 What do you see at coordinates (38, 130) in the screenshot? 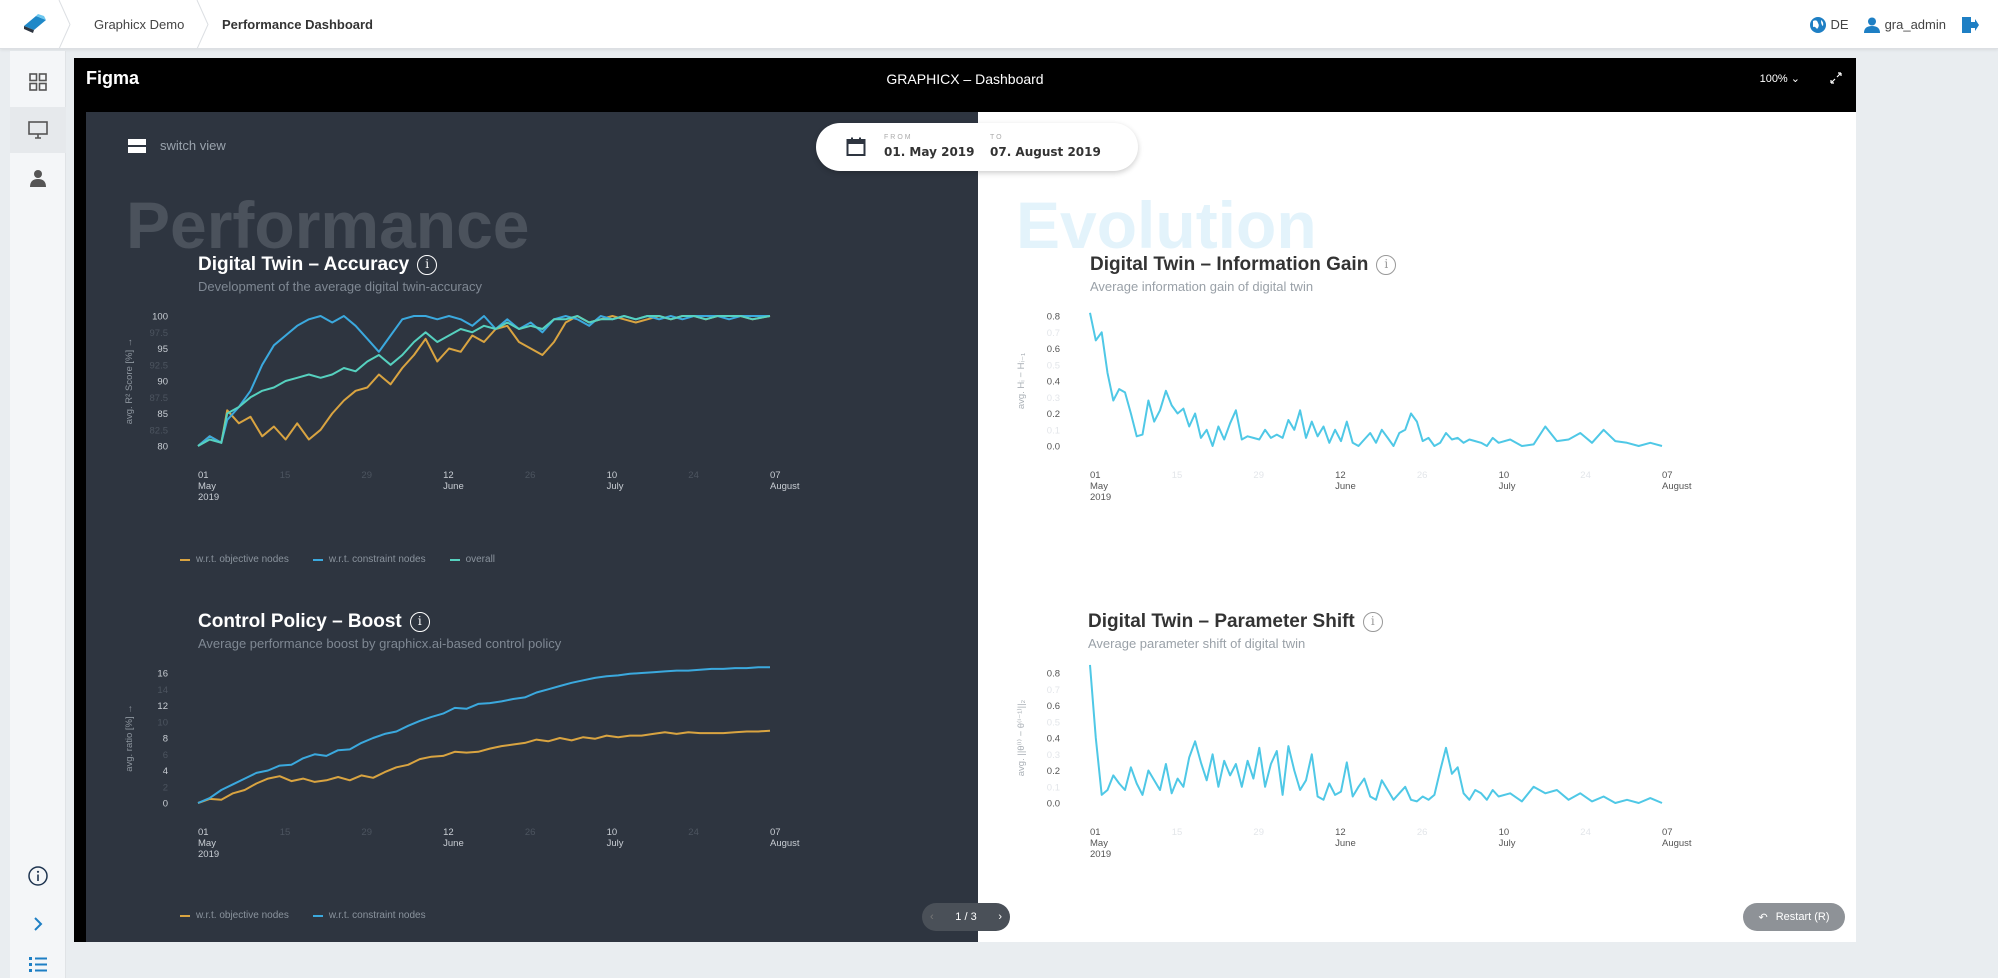
I see `rail-presentation-button` at bounding box center [38, 130].